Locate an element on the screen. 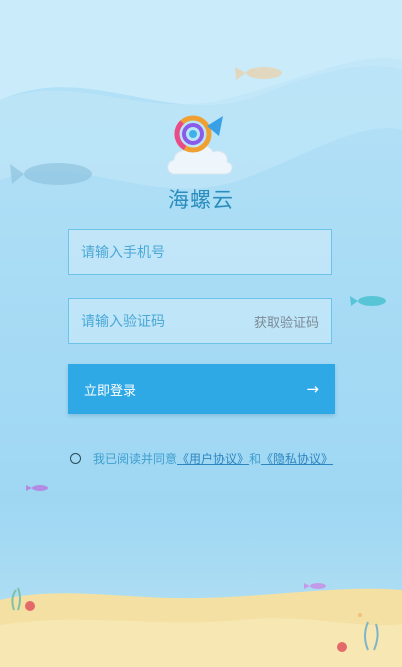  fish-purple-left is located at coordinates (37, 488).